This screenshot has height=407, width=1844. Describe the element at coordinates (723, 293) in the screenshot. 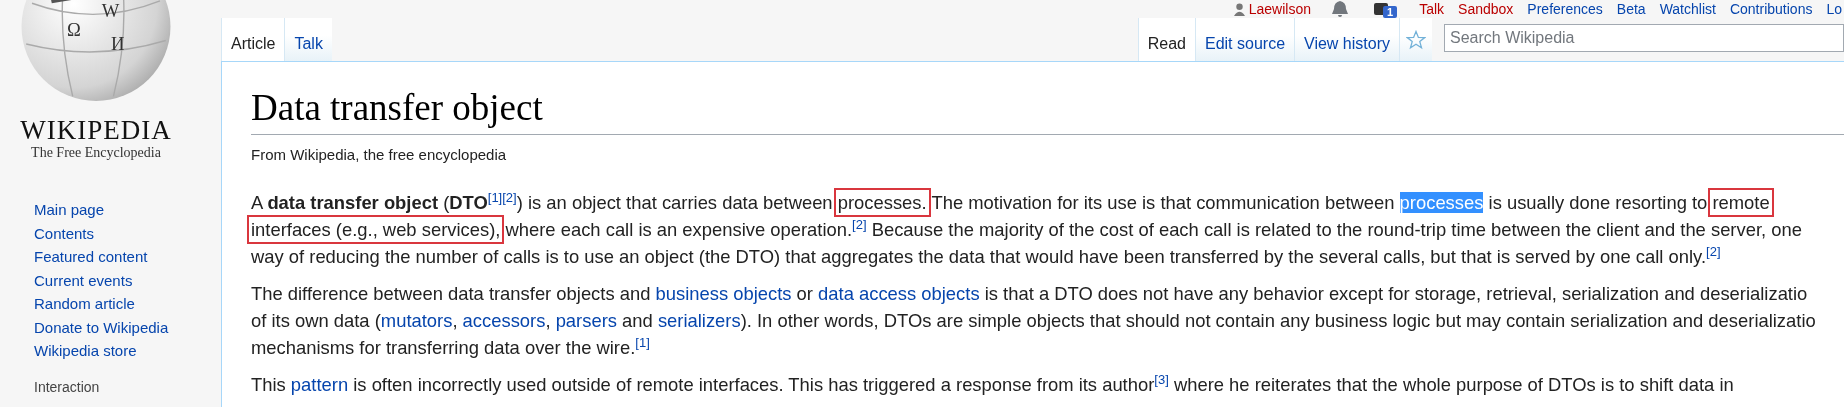

I see `link: business objects` at that location.